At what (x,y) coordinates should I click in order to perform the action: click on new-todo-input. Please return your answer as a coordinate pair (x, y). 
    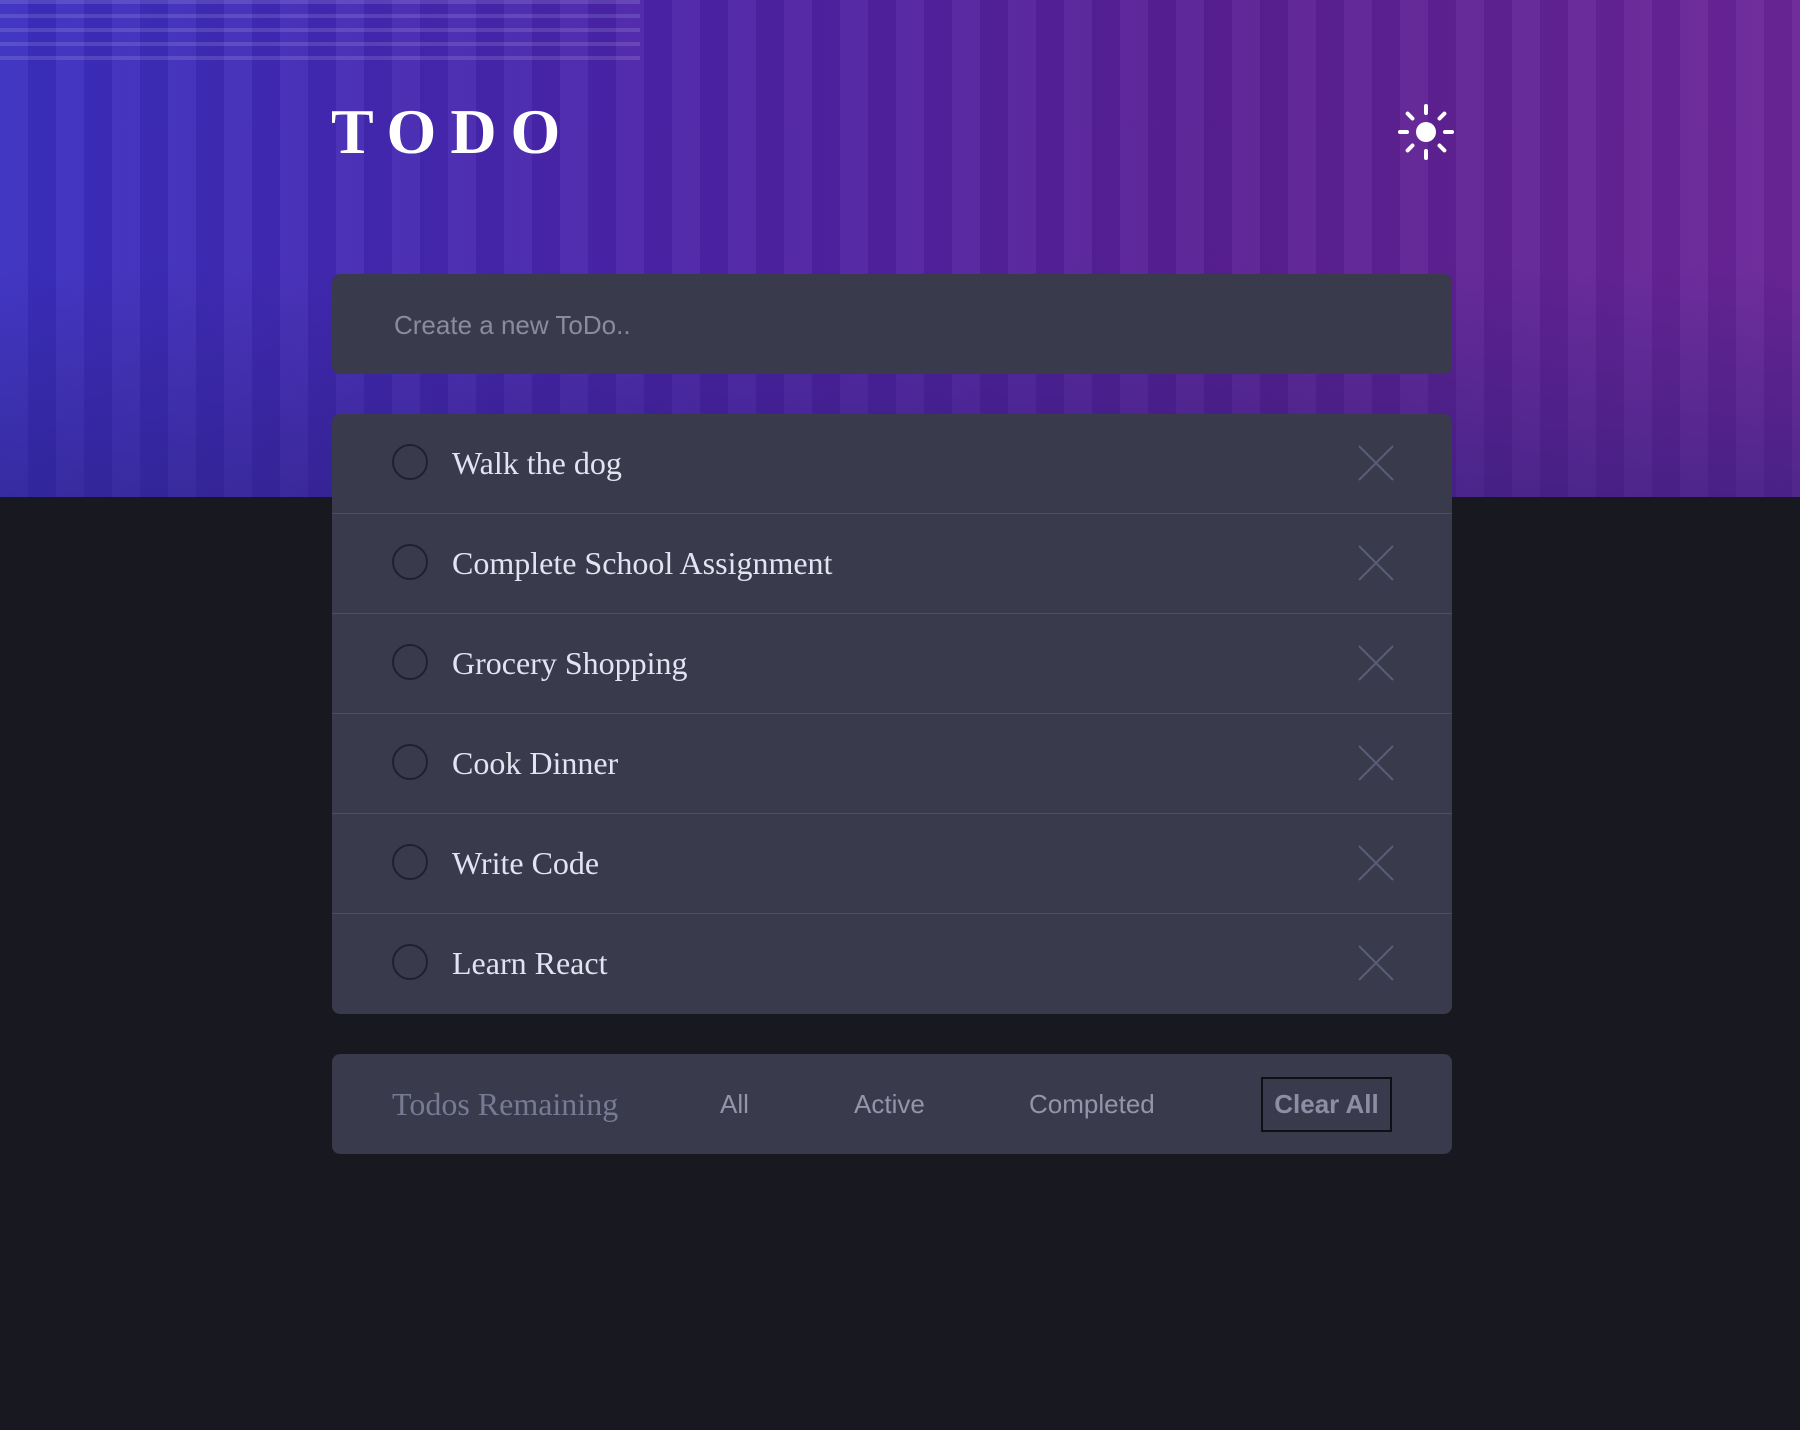
    Looking at the image, I should click on (894, 325).